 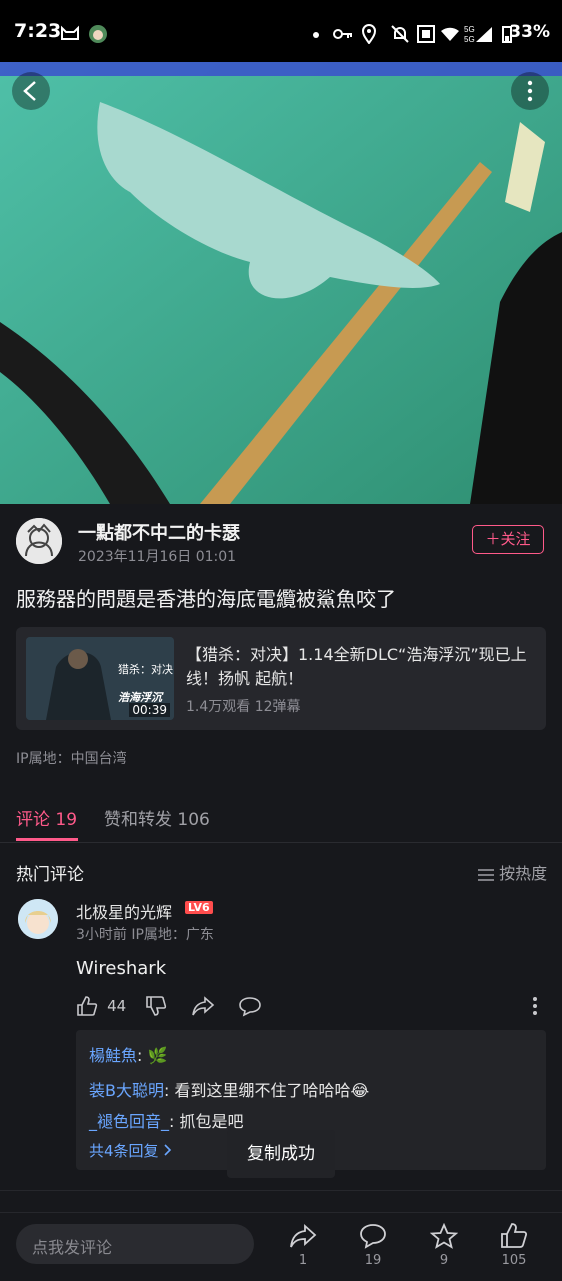 I want to click on follow-label: 关注, so click(x=515, y=539).